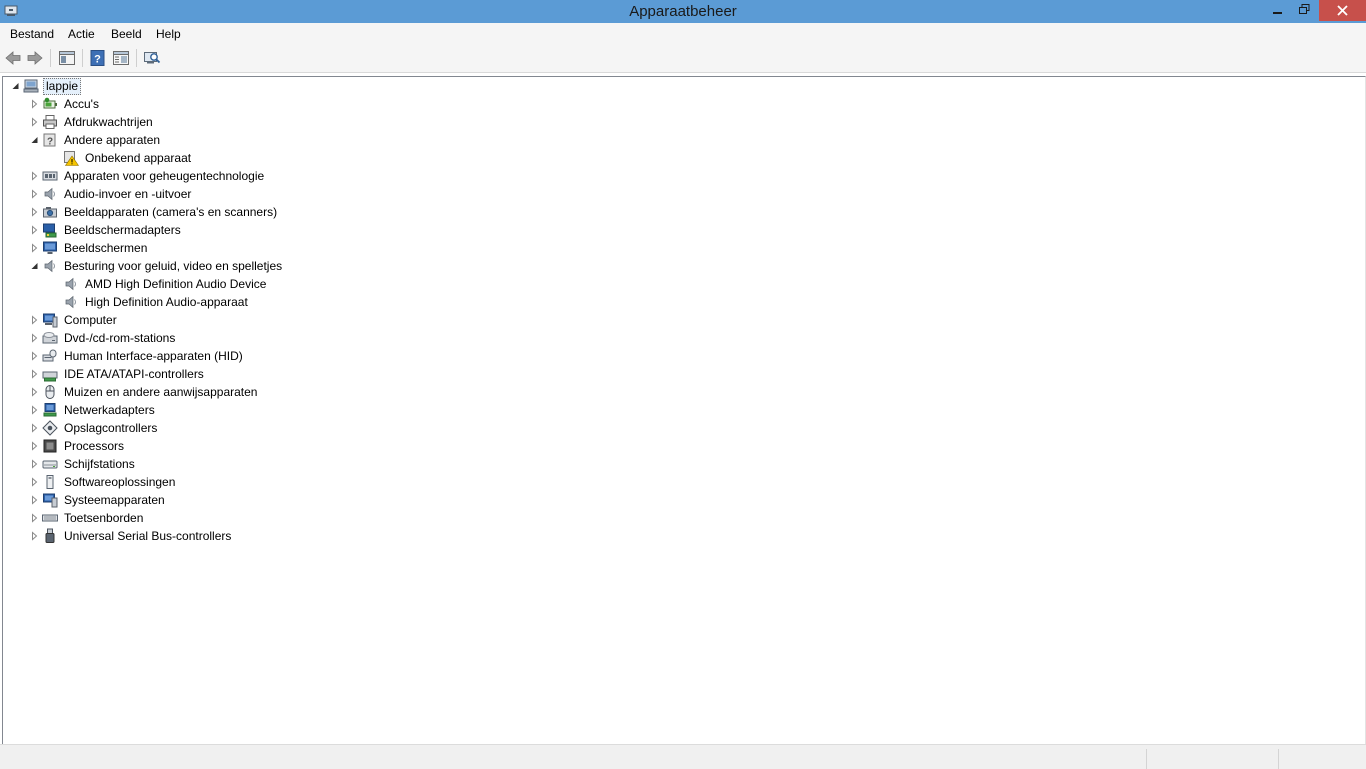 The width and height of the screenshot is (1366, 769). Describe the element at coordinates (203, 104) in the screenshot. I see `tree-category-item: Accu's` at that location.